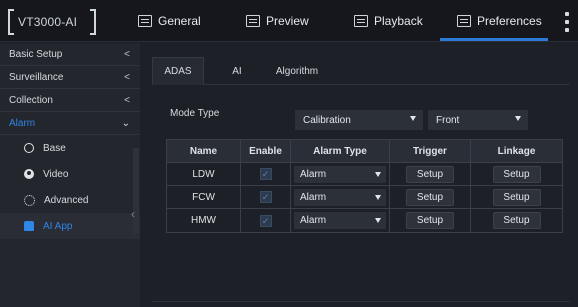 This screenshot has width=578, height=307. I want to click on playback-icon, so click(361, 21).